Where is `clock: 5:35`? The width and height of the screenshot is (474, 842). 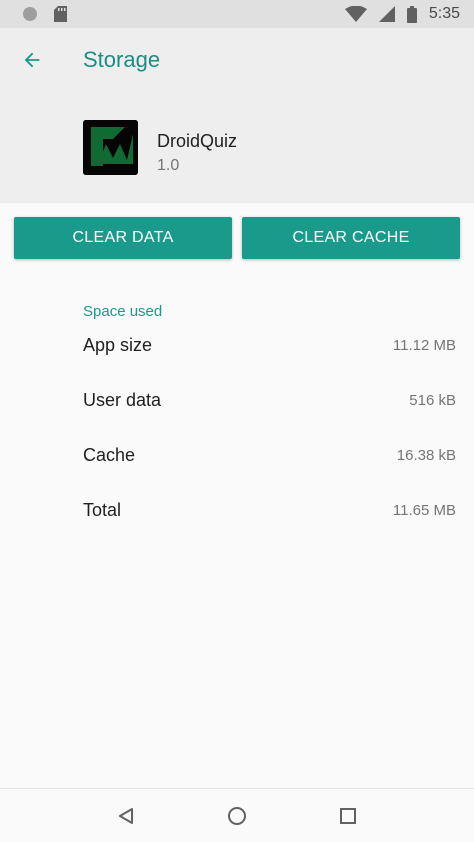 clock: 5:35 is located at coordinates (444, 13).